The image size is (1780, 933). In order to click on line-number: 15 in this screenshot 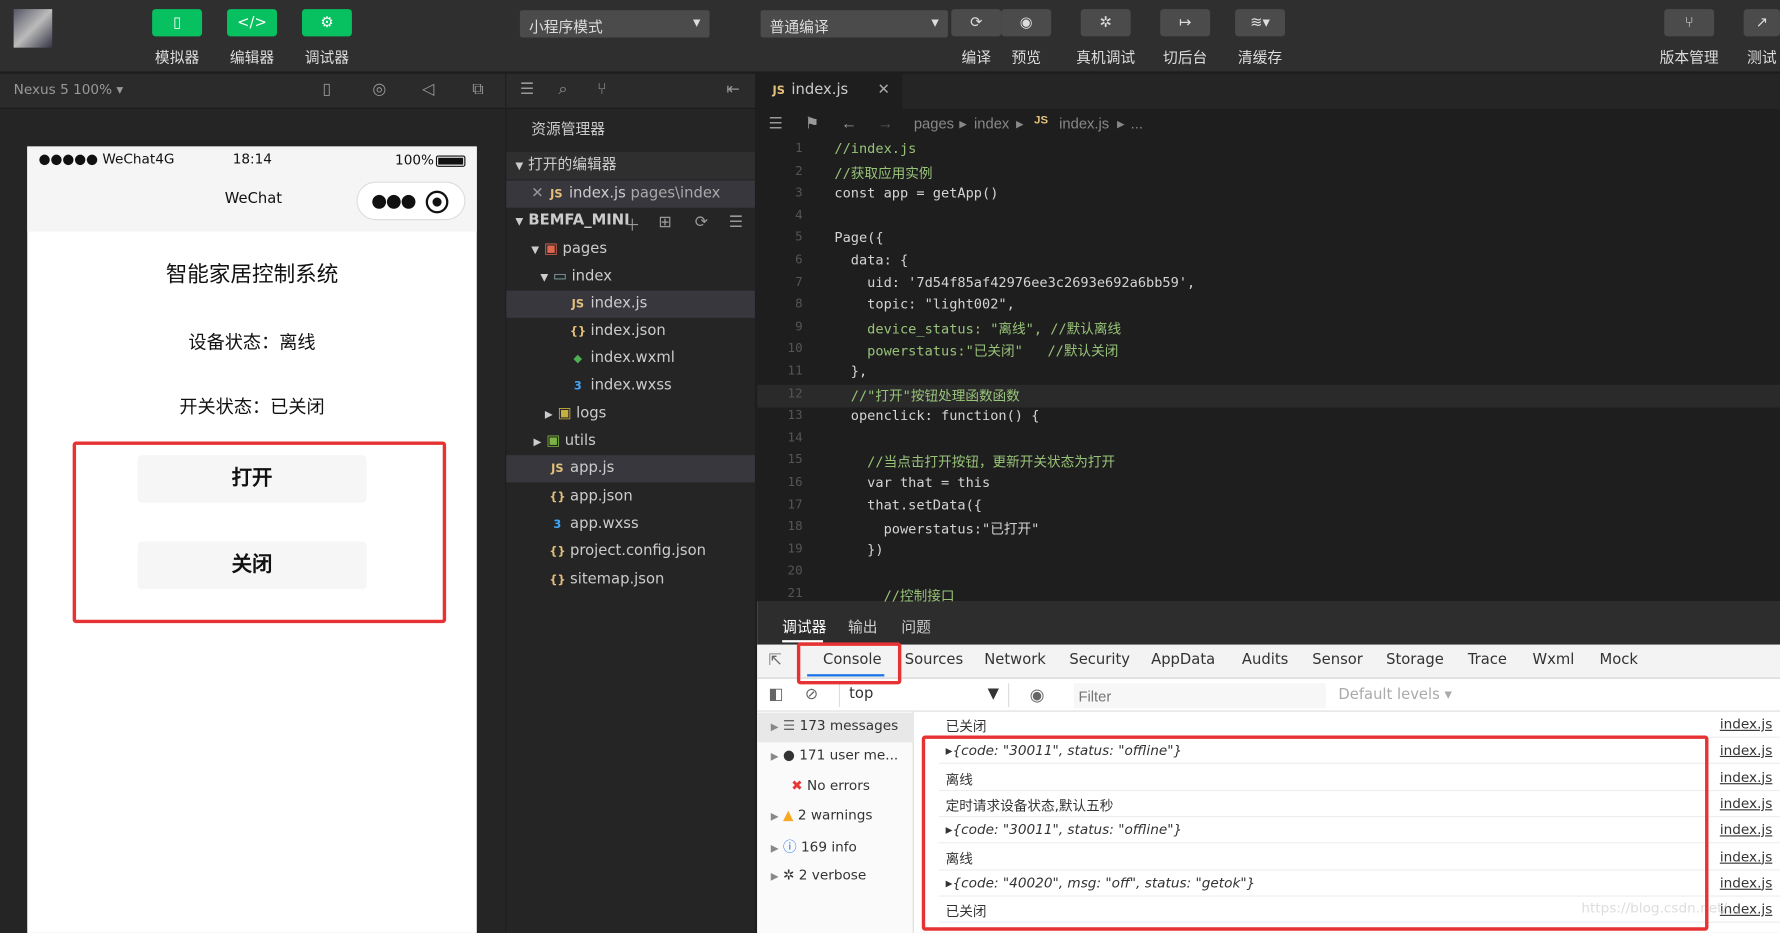, I will do `click(795, 459)`.